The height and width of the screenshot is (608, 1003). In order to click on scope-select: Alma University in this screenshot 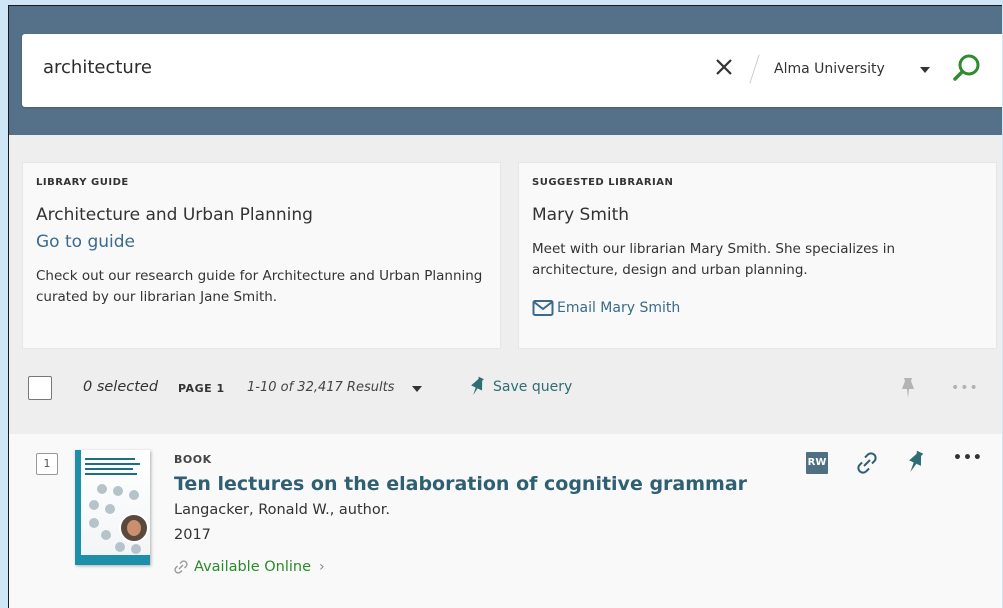, I will do `click(829, 69)`.